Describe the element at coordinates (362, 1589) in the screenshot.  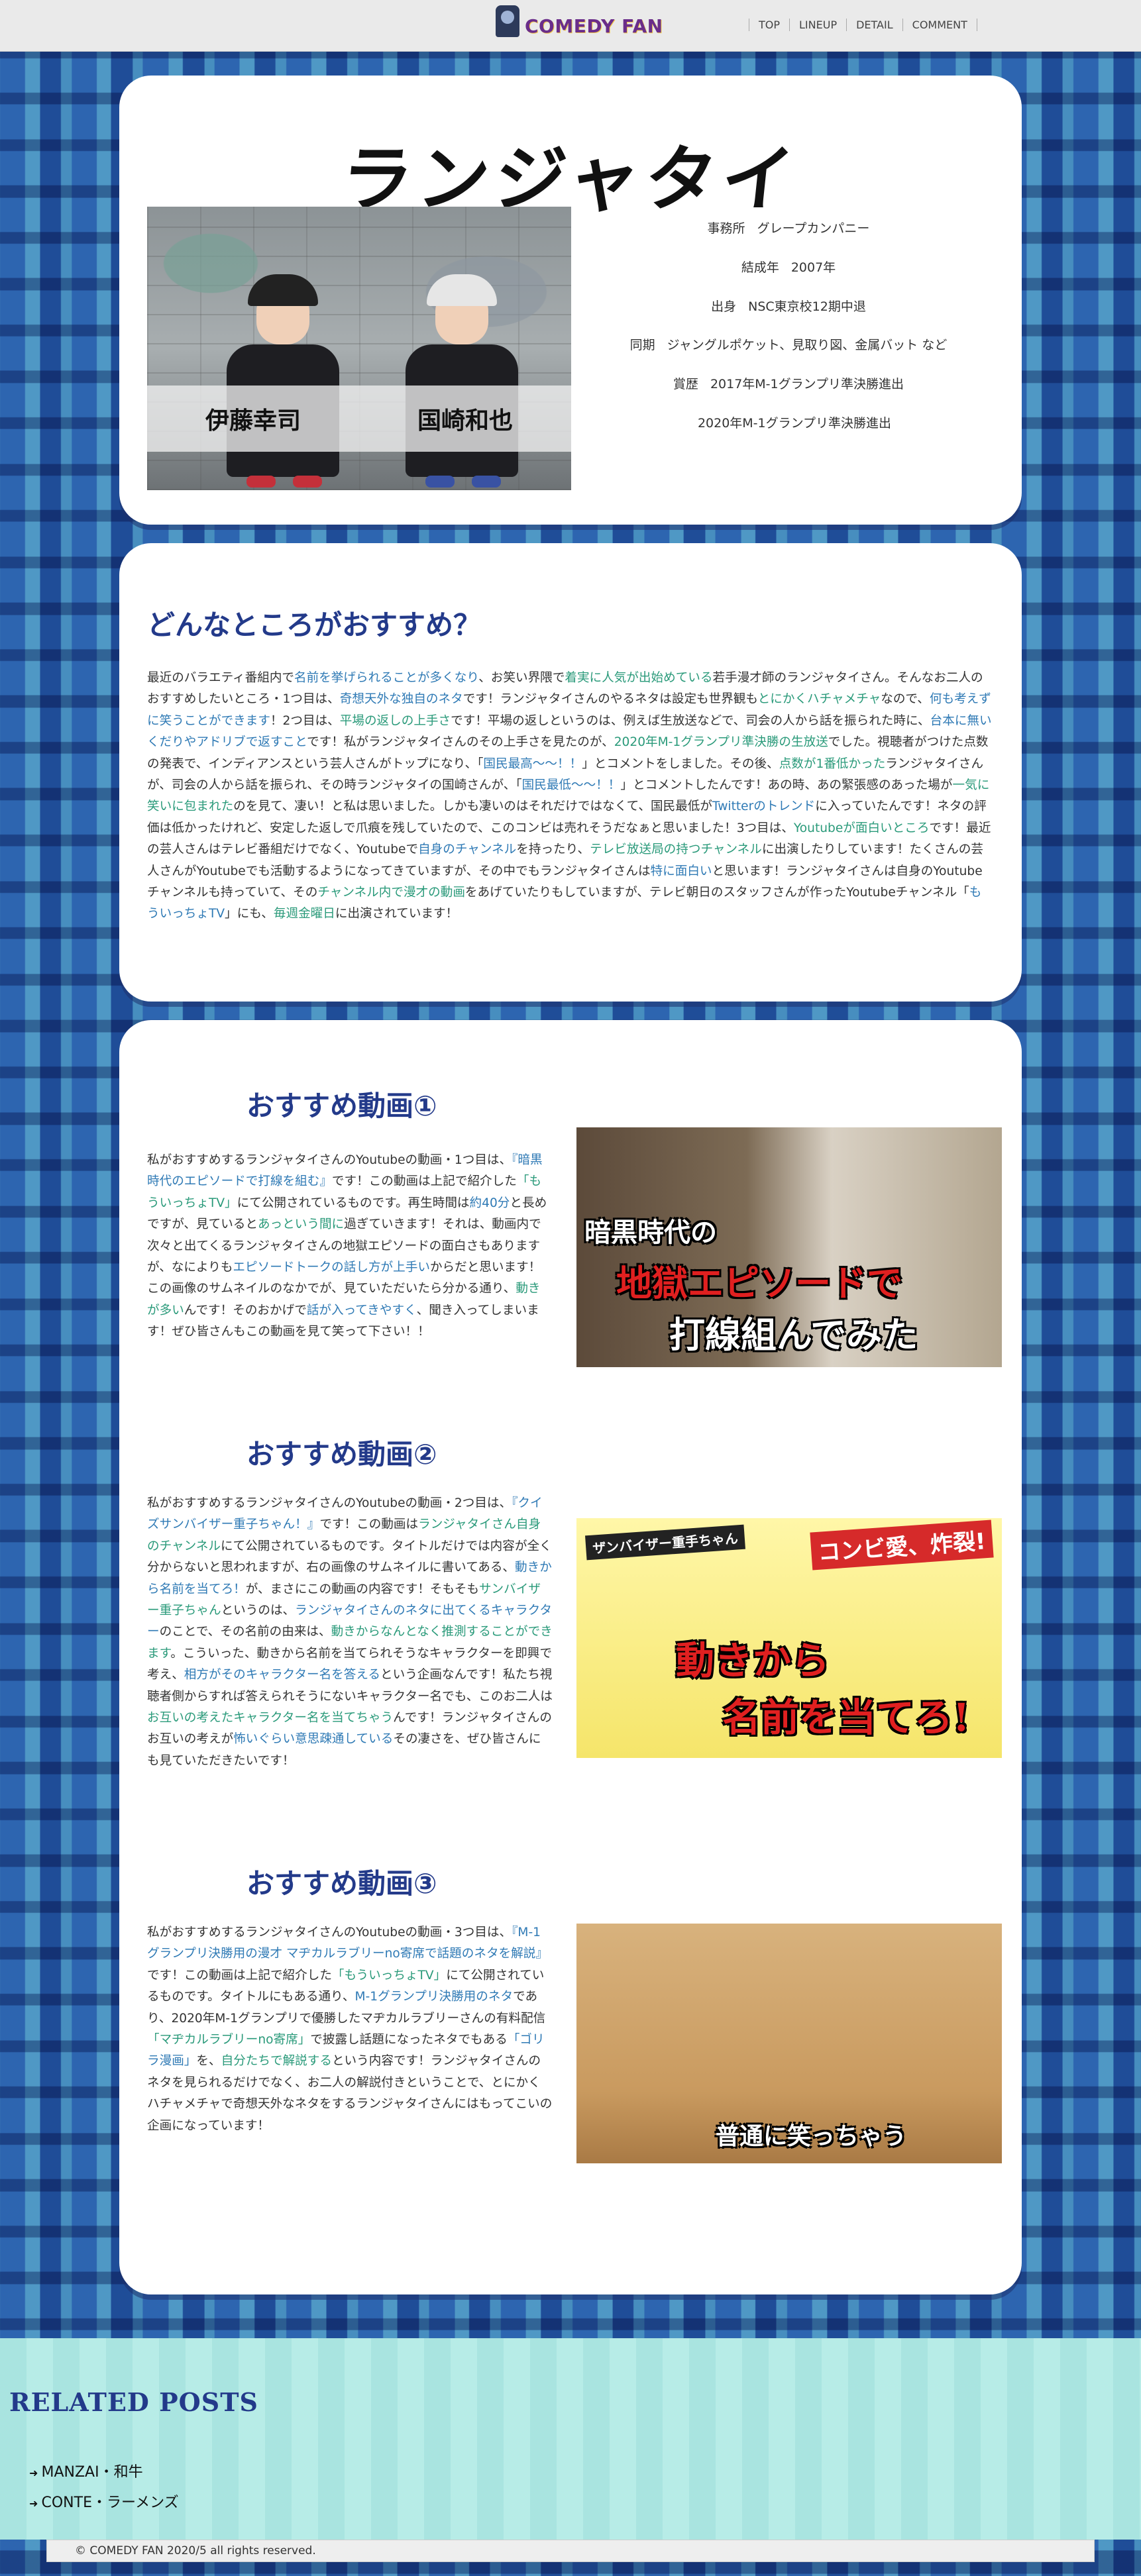
I see `body-text: が、まさにこの動画の内容です！そもそも` at that location.